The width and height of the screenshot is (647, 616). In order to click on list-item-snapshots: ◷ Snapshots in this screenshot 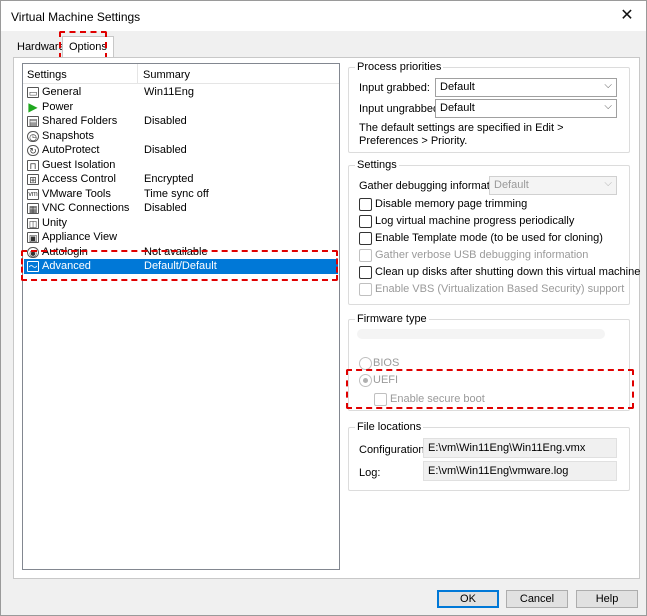, I will do `click(181, 136)`.